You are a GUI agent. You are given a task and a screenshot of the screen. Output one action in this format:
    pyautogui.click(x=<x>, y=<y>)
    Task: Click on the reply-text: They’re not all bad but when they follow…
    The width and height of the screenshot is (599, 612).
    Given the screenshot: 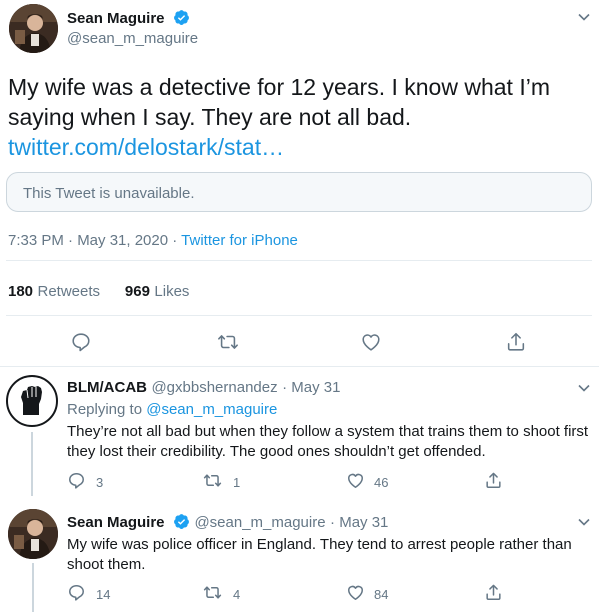 What is the action you would take?
    pyautogui.click(x=328, y=441)
    